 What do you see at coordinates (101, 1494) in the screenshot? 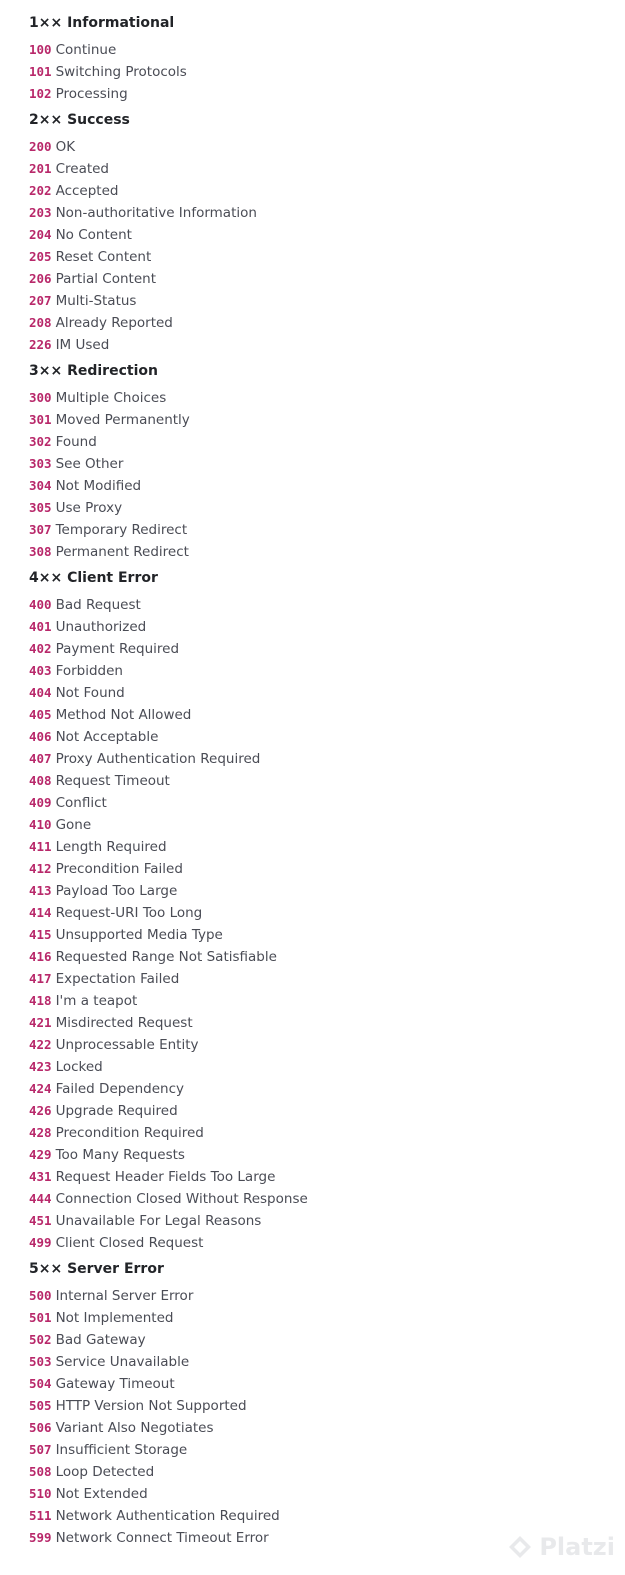
I see `status-label: Not Extended` at bounding box center [101, 1494].